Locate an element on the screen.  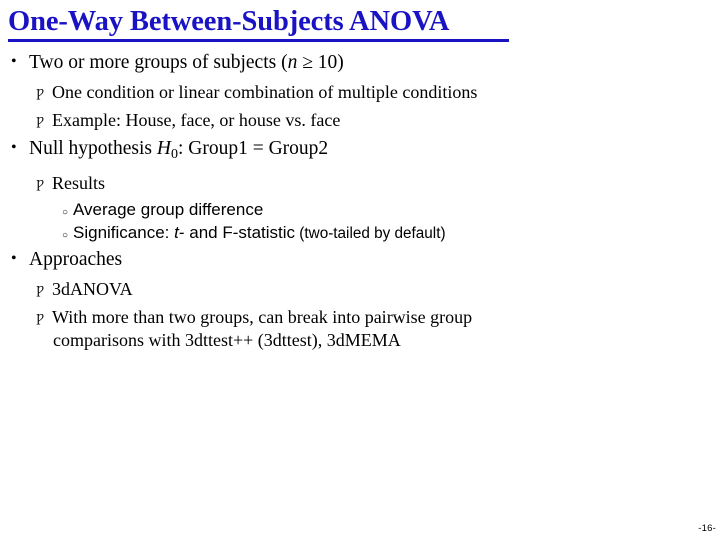
bullet-text: Null hypothesis H0: Group1 = Group2 is located at coordinates (374, 151).